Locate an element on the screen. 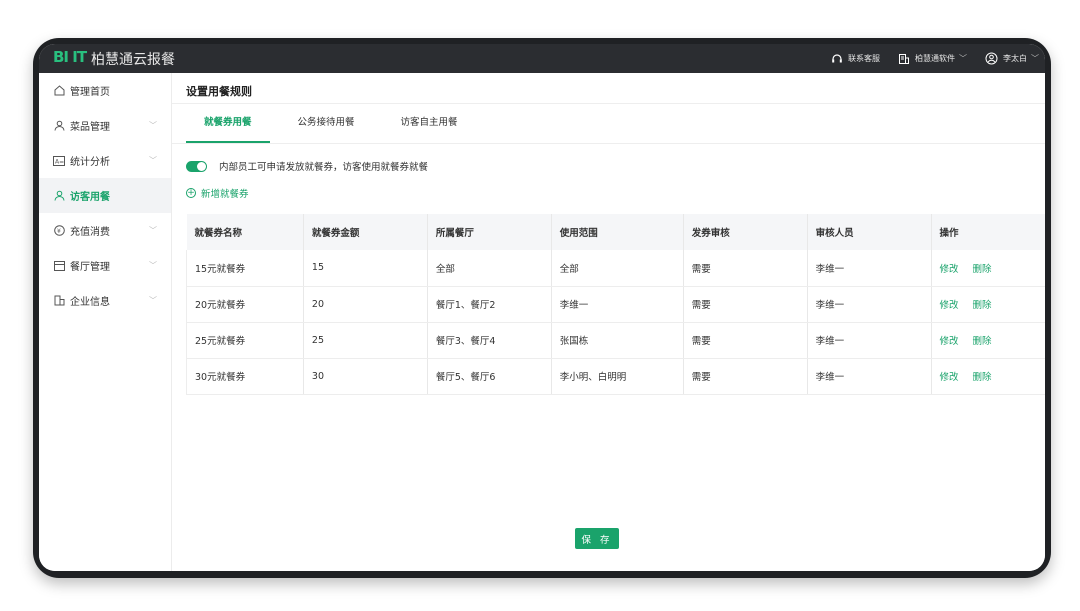 This screenshot has width=1080, height=611. tab-official-reception: 公务接待用餐 is located at coordinates (326, 126).